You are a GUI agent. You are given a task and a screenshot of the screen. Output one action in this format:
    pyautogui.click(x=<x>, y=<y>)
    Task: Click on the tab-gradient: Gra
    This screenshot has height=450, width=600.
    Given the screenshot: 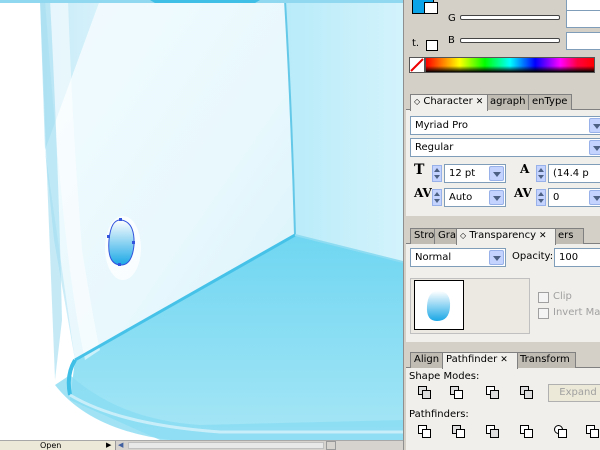 What is the action you would take?
    pyautogui.click(x=446, y=236)
    